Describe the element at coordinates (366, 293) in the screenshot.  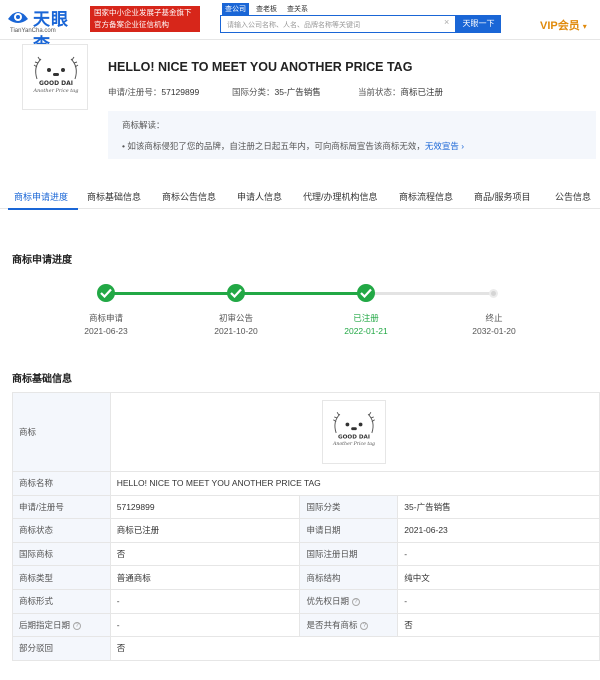
I see `step-current-node` at that location.